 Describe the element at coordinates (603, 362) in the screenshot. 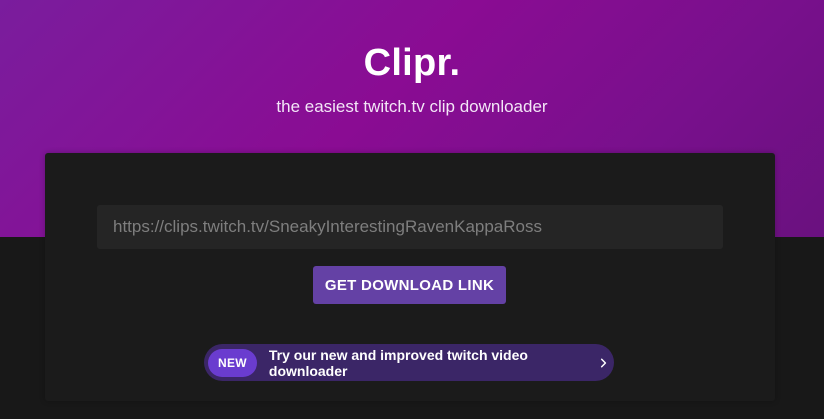

I see `chevron-right-icon` at that location.